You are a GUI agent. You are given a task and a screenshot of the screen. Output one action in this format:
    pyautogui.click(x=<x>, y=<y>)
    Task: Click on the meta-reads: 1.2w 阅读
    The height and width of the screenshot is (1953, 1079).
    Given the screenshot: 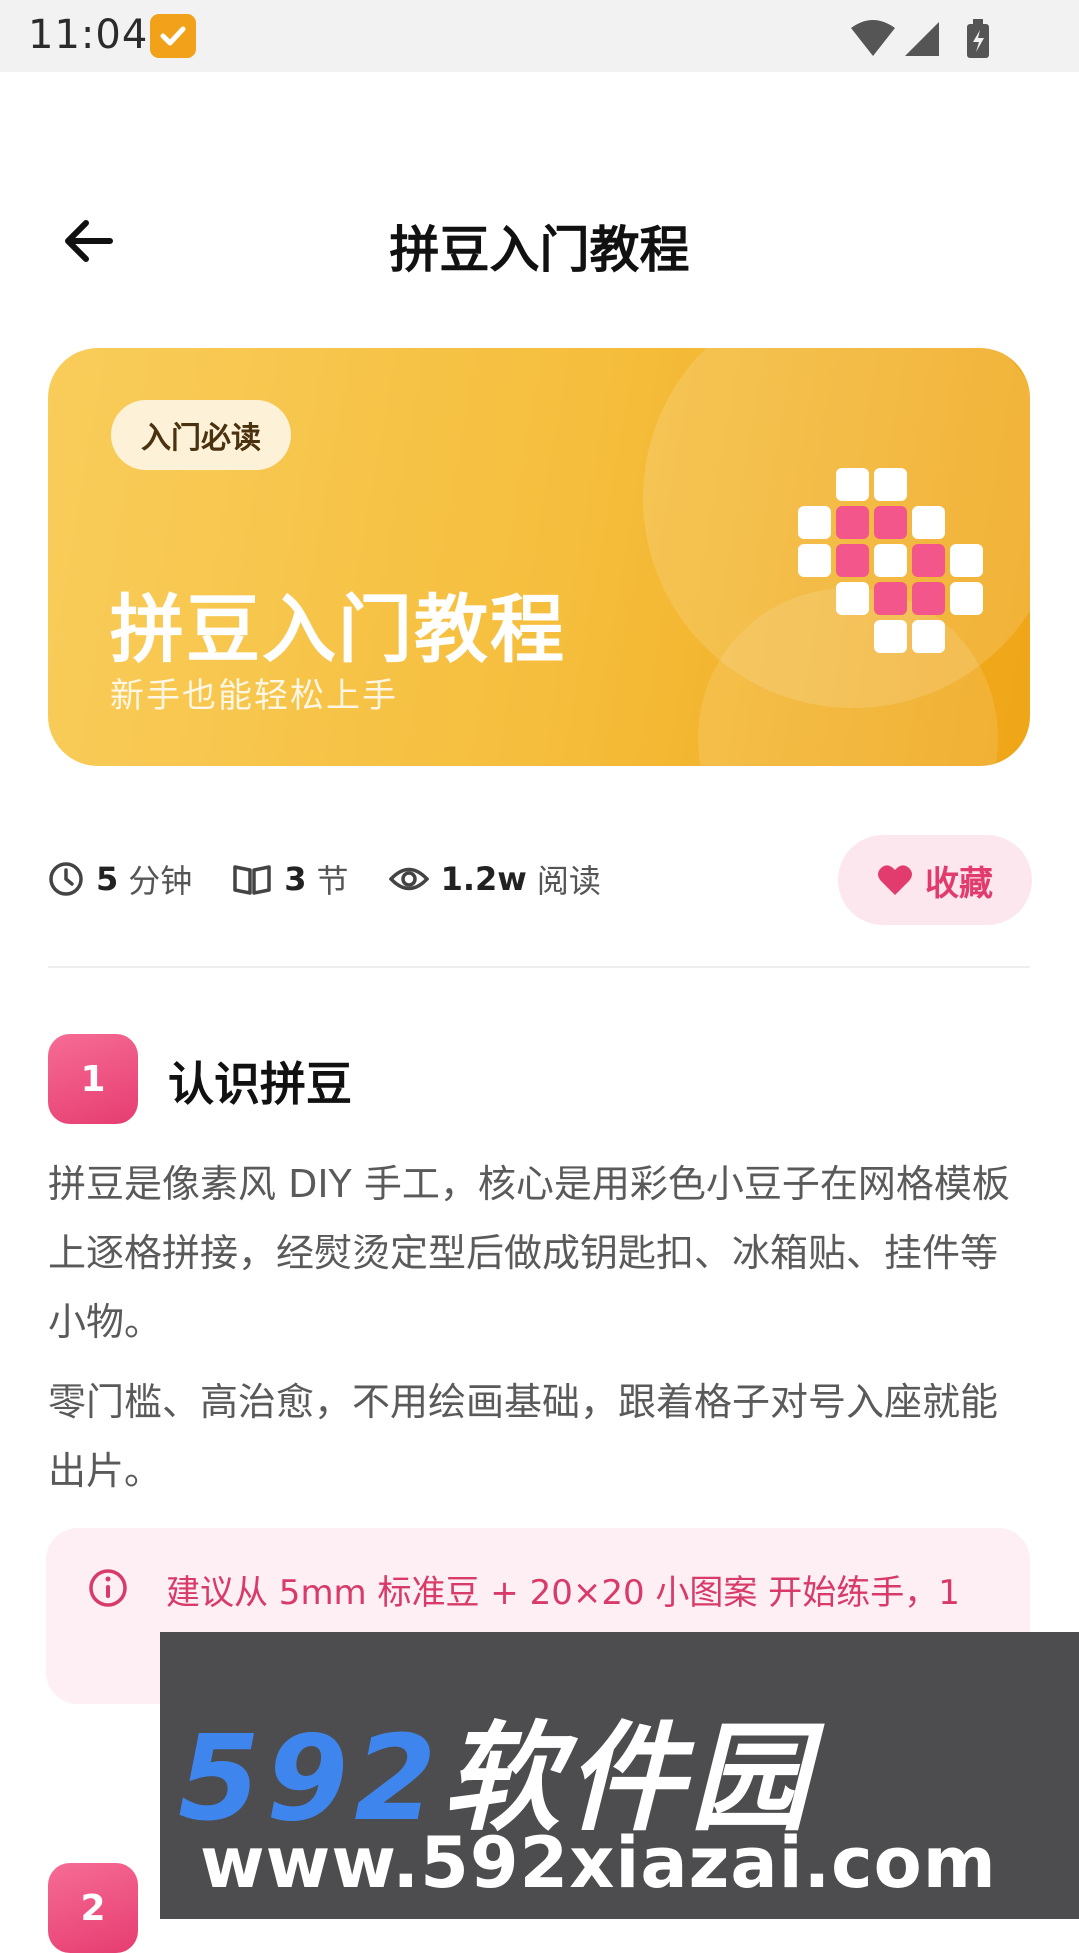 What is the action you would take?
    pyautogui.click(x=494, y=879)
    